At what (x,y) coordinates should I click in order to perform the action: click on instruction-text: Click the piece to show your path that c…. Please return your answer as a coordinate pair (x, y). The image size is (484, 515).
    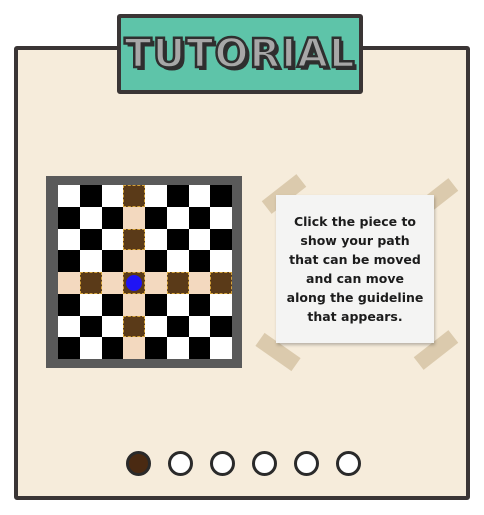
    Looking at the image, I should click on (355, 269).